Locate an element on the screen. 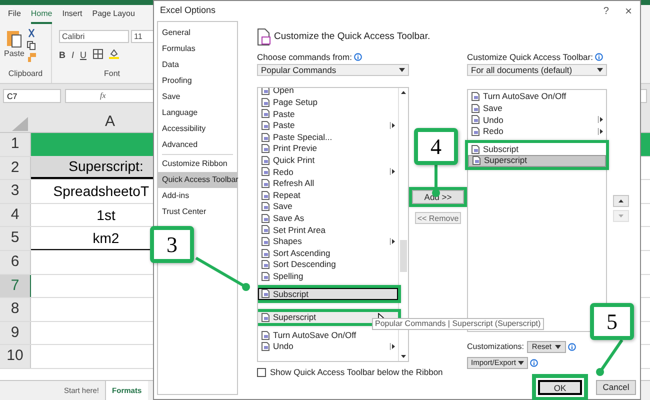 Image resolution: width=650 pixels, height=400 pixels. step-callout: 4 is located at coordinates (436, 146).